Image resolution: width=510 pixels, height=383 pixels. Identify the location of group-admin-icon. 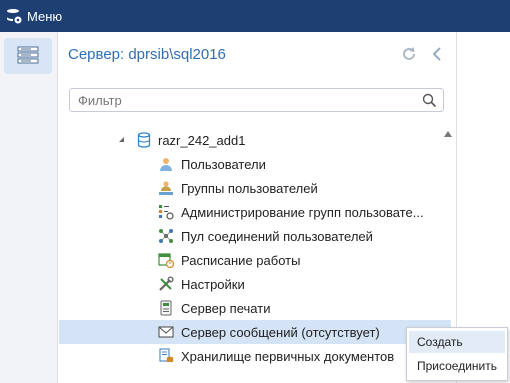
(166, 212).